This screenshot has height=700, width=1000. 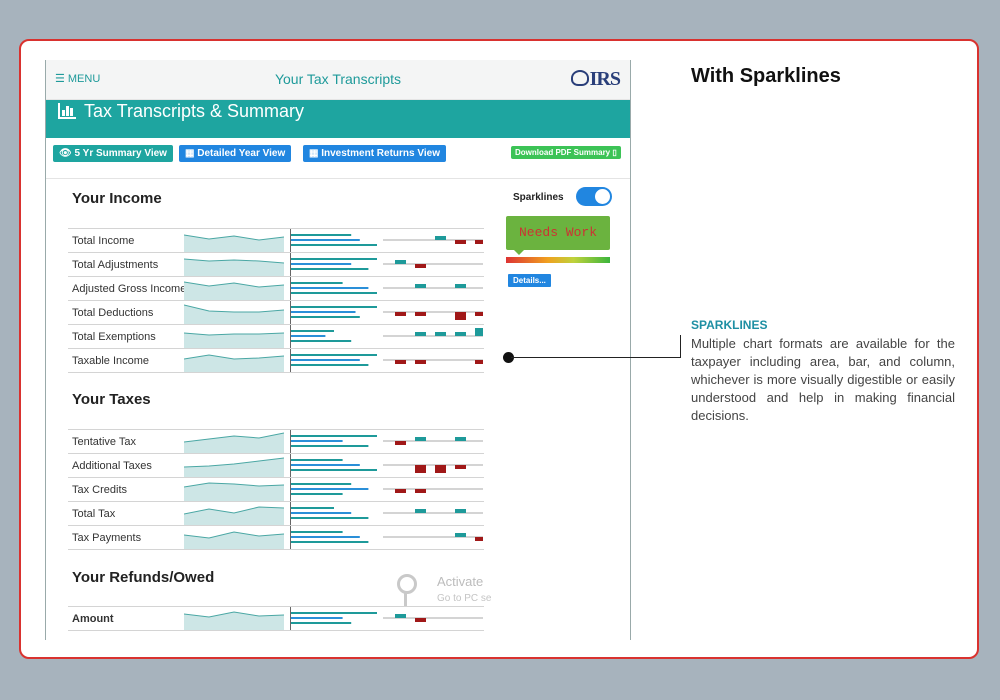 What do you see at coordinates (117, 198) in the screenshot?
I see `section-title-income: Your Income` at bounding box center [117, 198].